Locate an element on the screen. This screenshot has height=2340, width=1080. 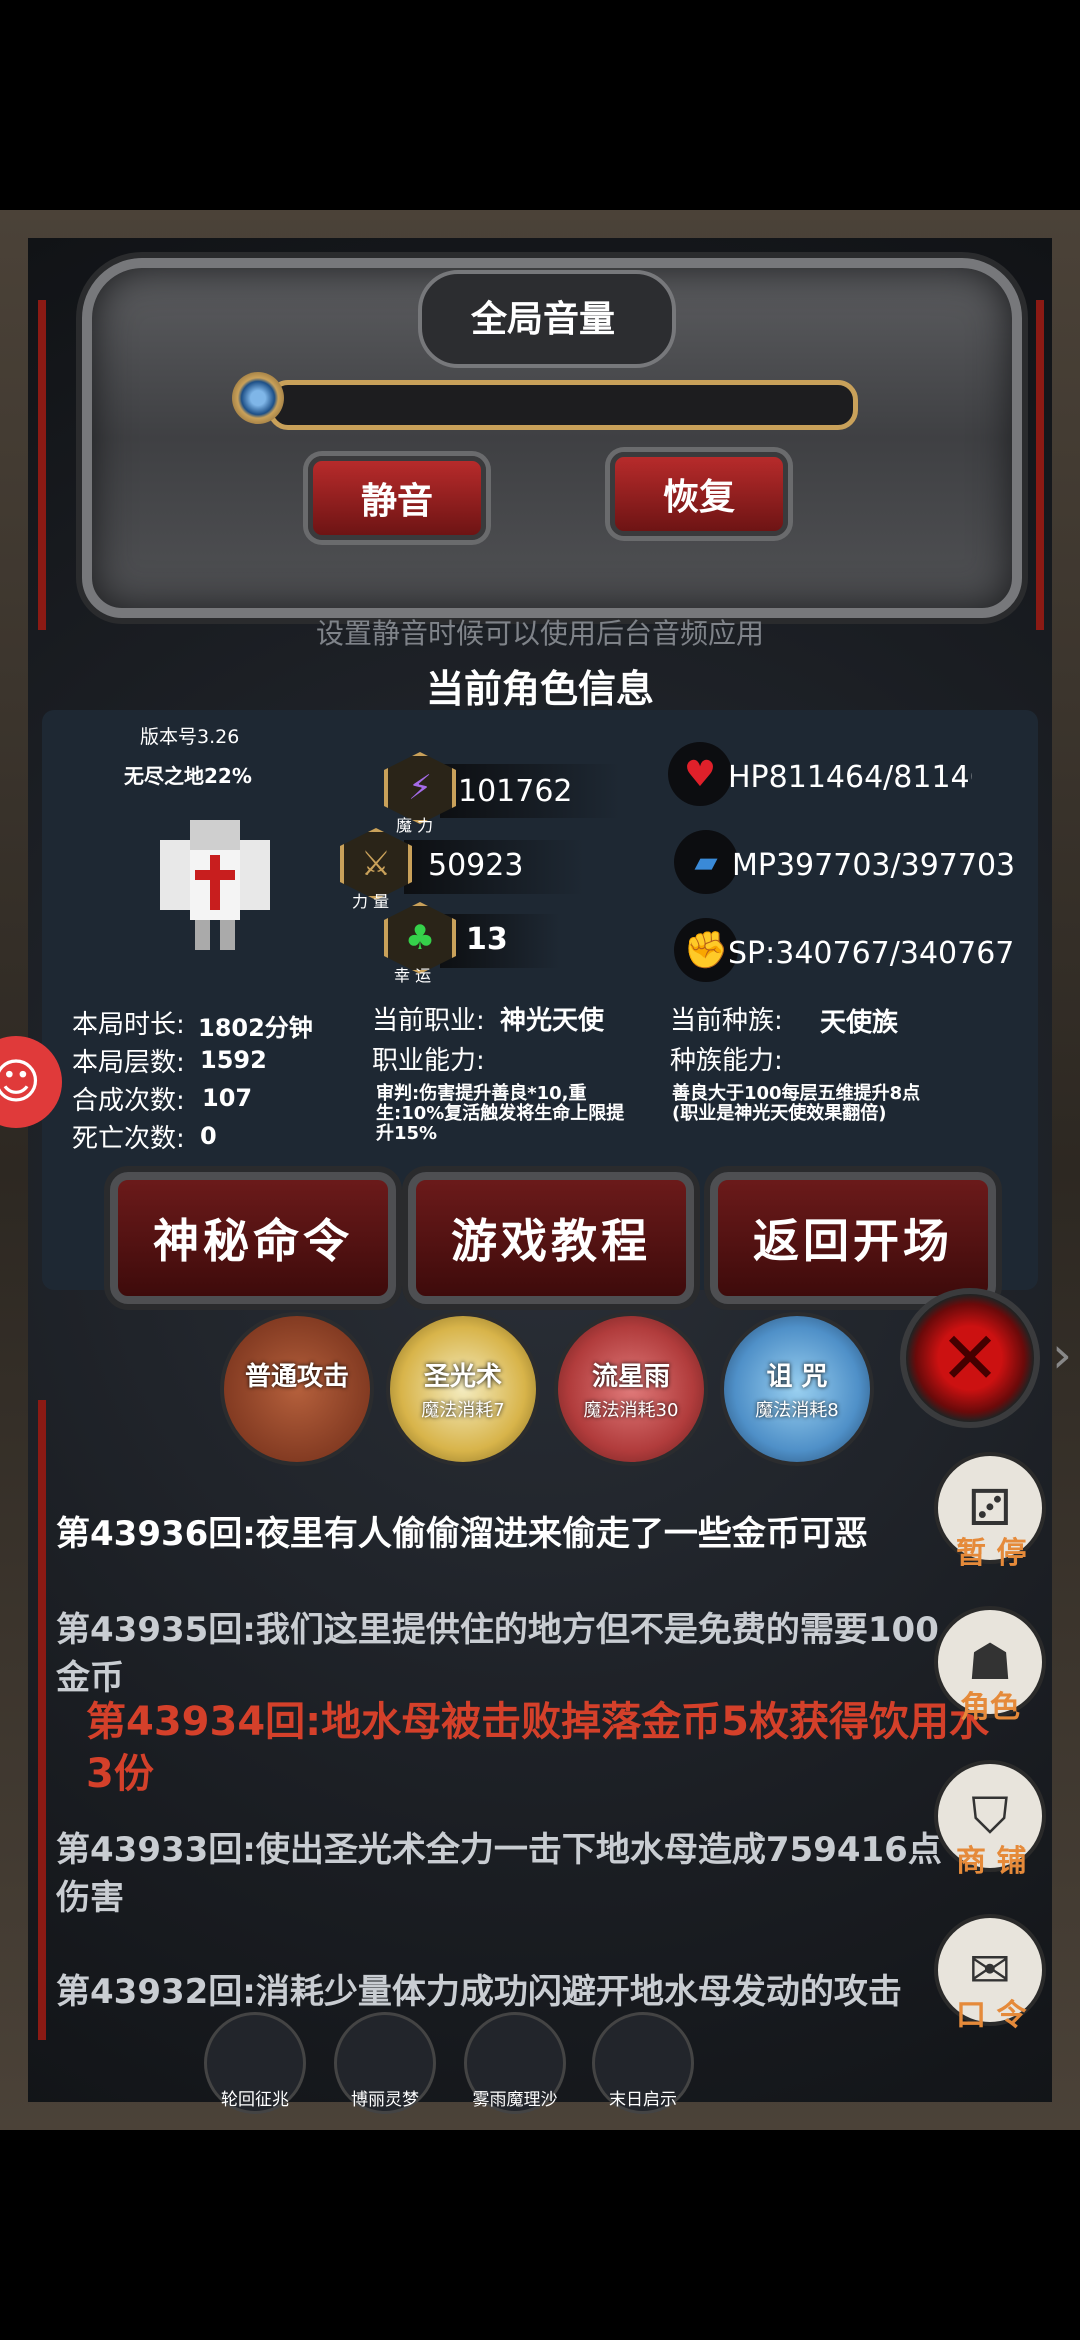
race-label: 当前种族: is located at coordinates (726, 1021).